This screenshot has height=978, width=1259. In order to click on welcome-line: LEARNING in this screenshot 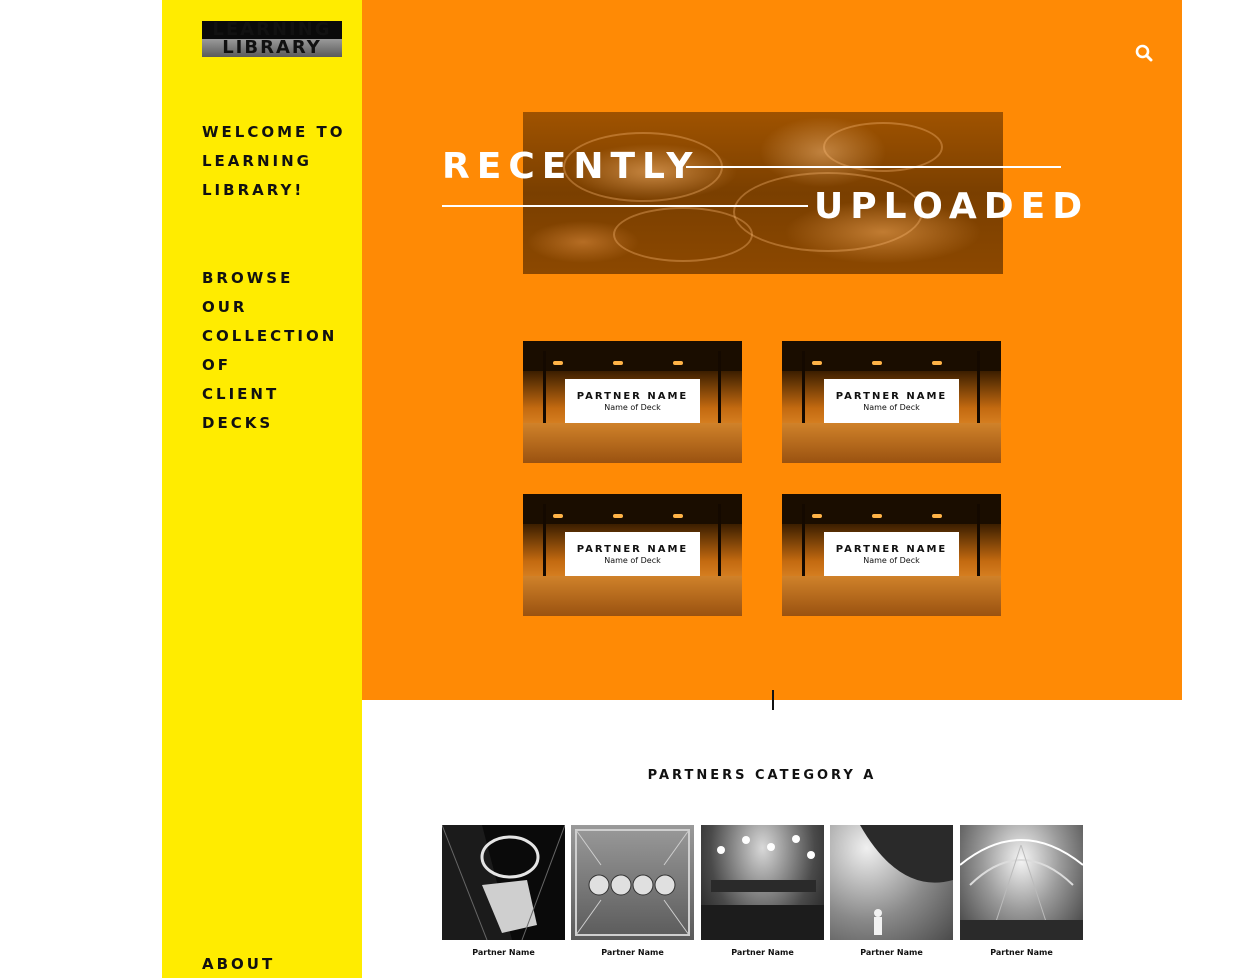, I will do `click(257, 161)`.